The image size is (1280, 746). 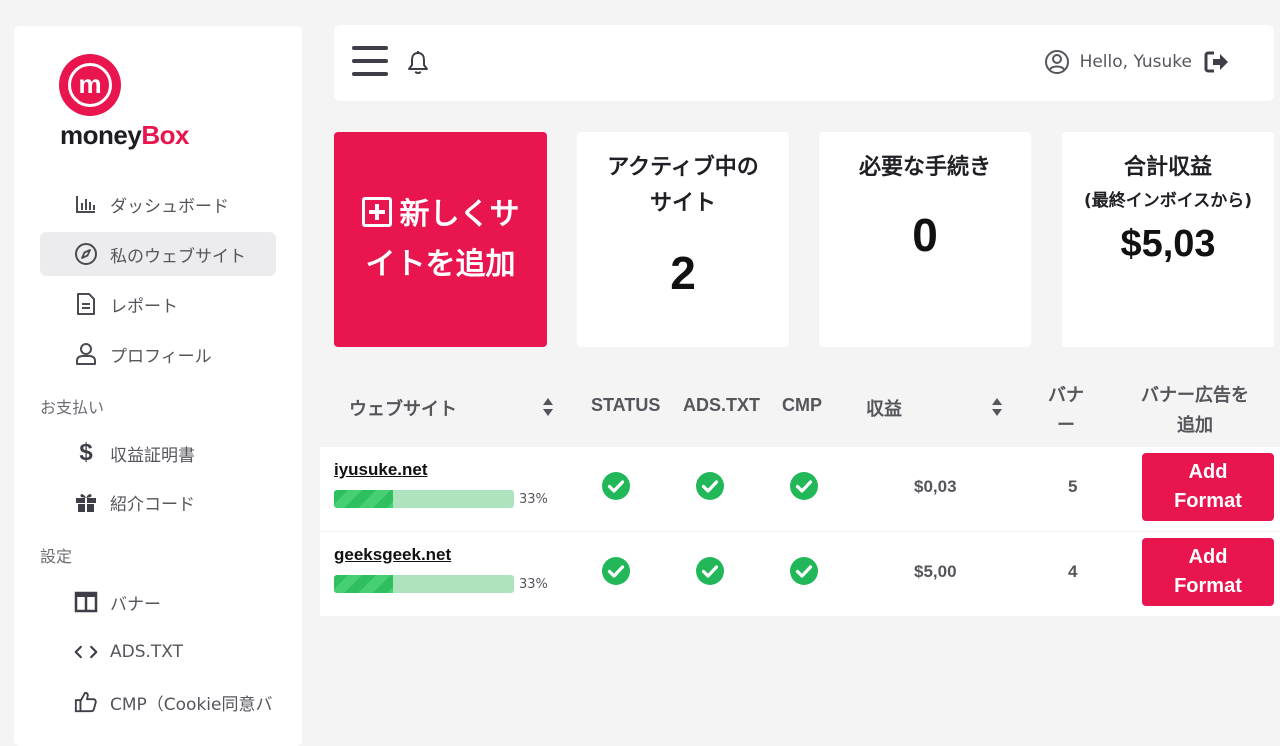 I want to click on stat-card-required-procedures: 必要な手続き 0, so click(x=925, y=239).